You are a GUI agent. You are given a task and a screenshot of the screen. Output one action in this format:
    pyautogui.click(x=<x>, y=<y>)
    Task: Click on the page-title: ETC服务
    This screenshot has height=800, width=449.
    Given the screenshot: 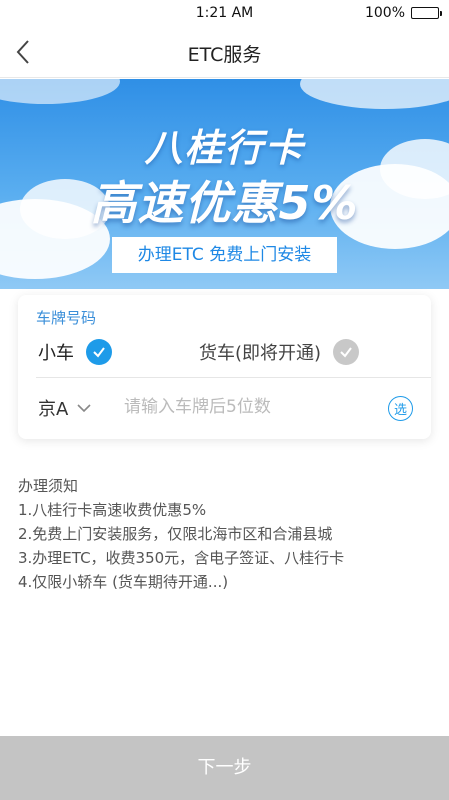 What is the action you would take?
    pyautogui.click(x=224, y=55)
    